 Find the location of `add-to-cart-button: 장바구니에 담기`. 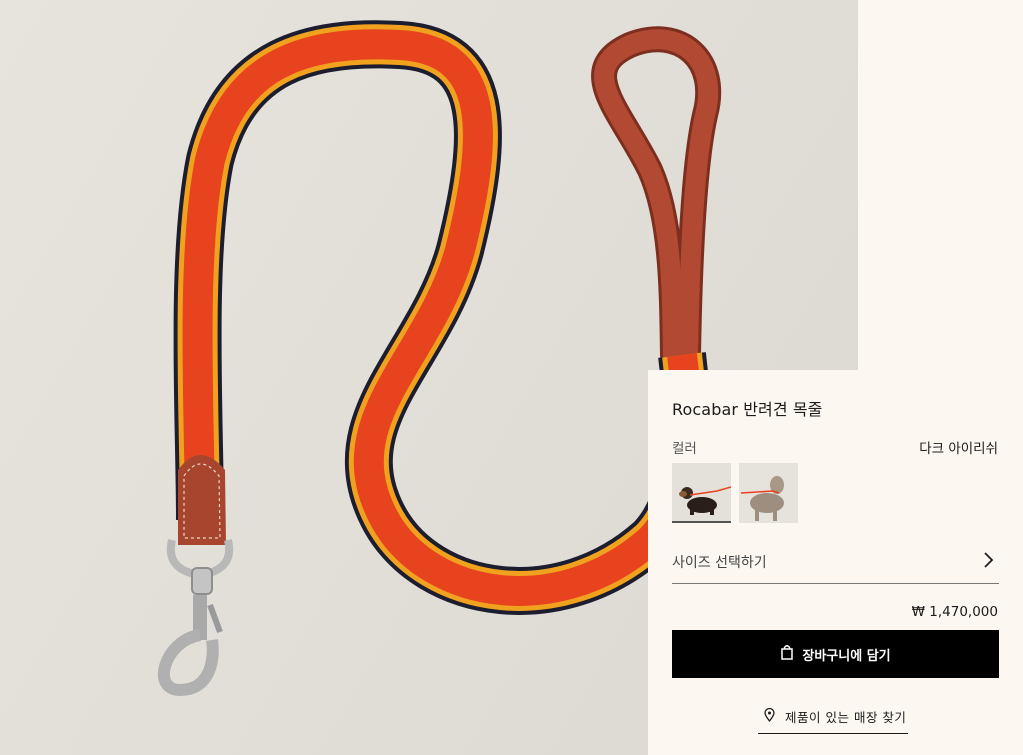

add-to-cart-button: 장바구니에 담기 is located at coordinates (835, 654).